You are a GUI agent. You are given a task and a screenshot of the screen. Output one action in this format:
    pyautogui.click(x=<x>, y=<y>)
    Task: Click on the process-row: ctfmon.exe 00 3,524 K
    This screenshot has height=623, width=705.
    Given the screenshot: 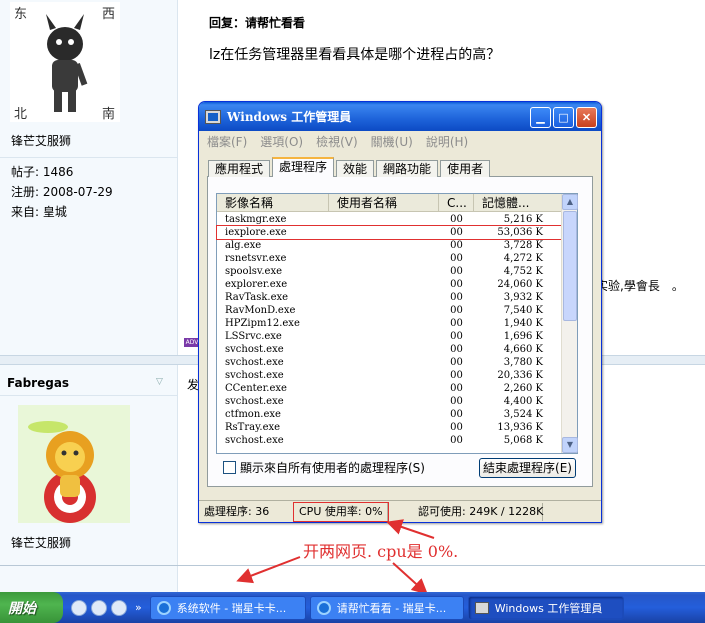 What is the action you would take?
    pyautogui.click(x=390, y=414)
    